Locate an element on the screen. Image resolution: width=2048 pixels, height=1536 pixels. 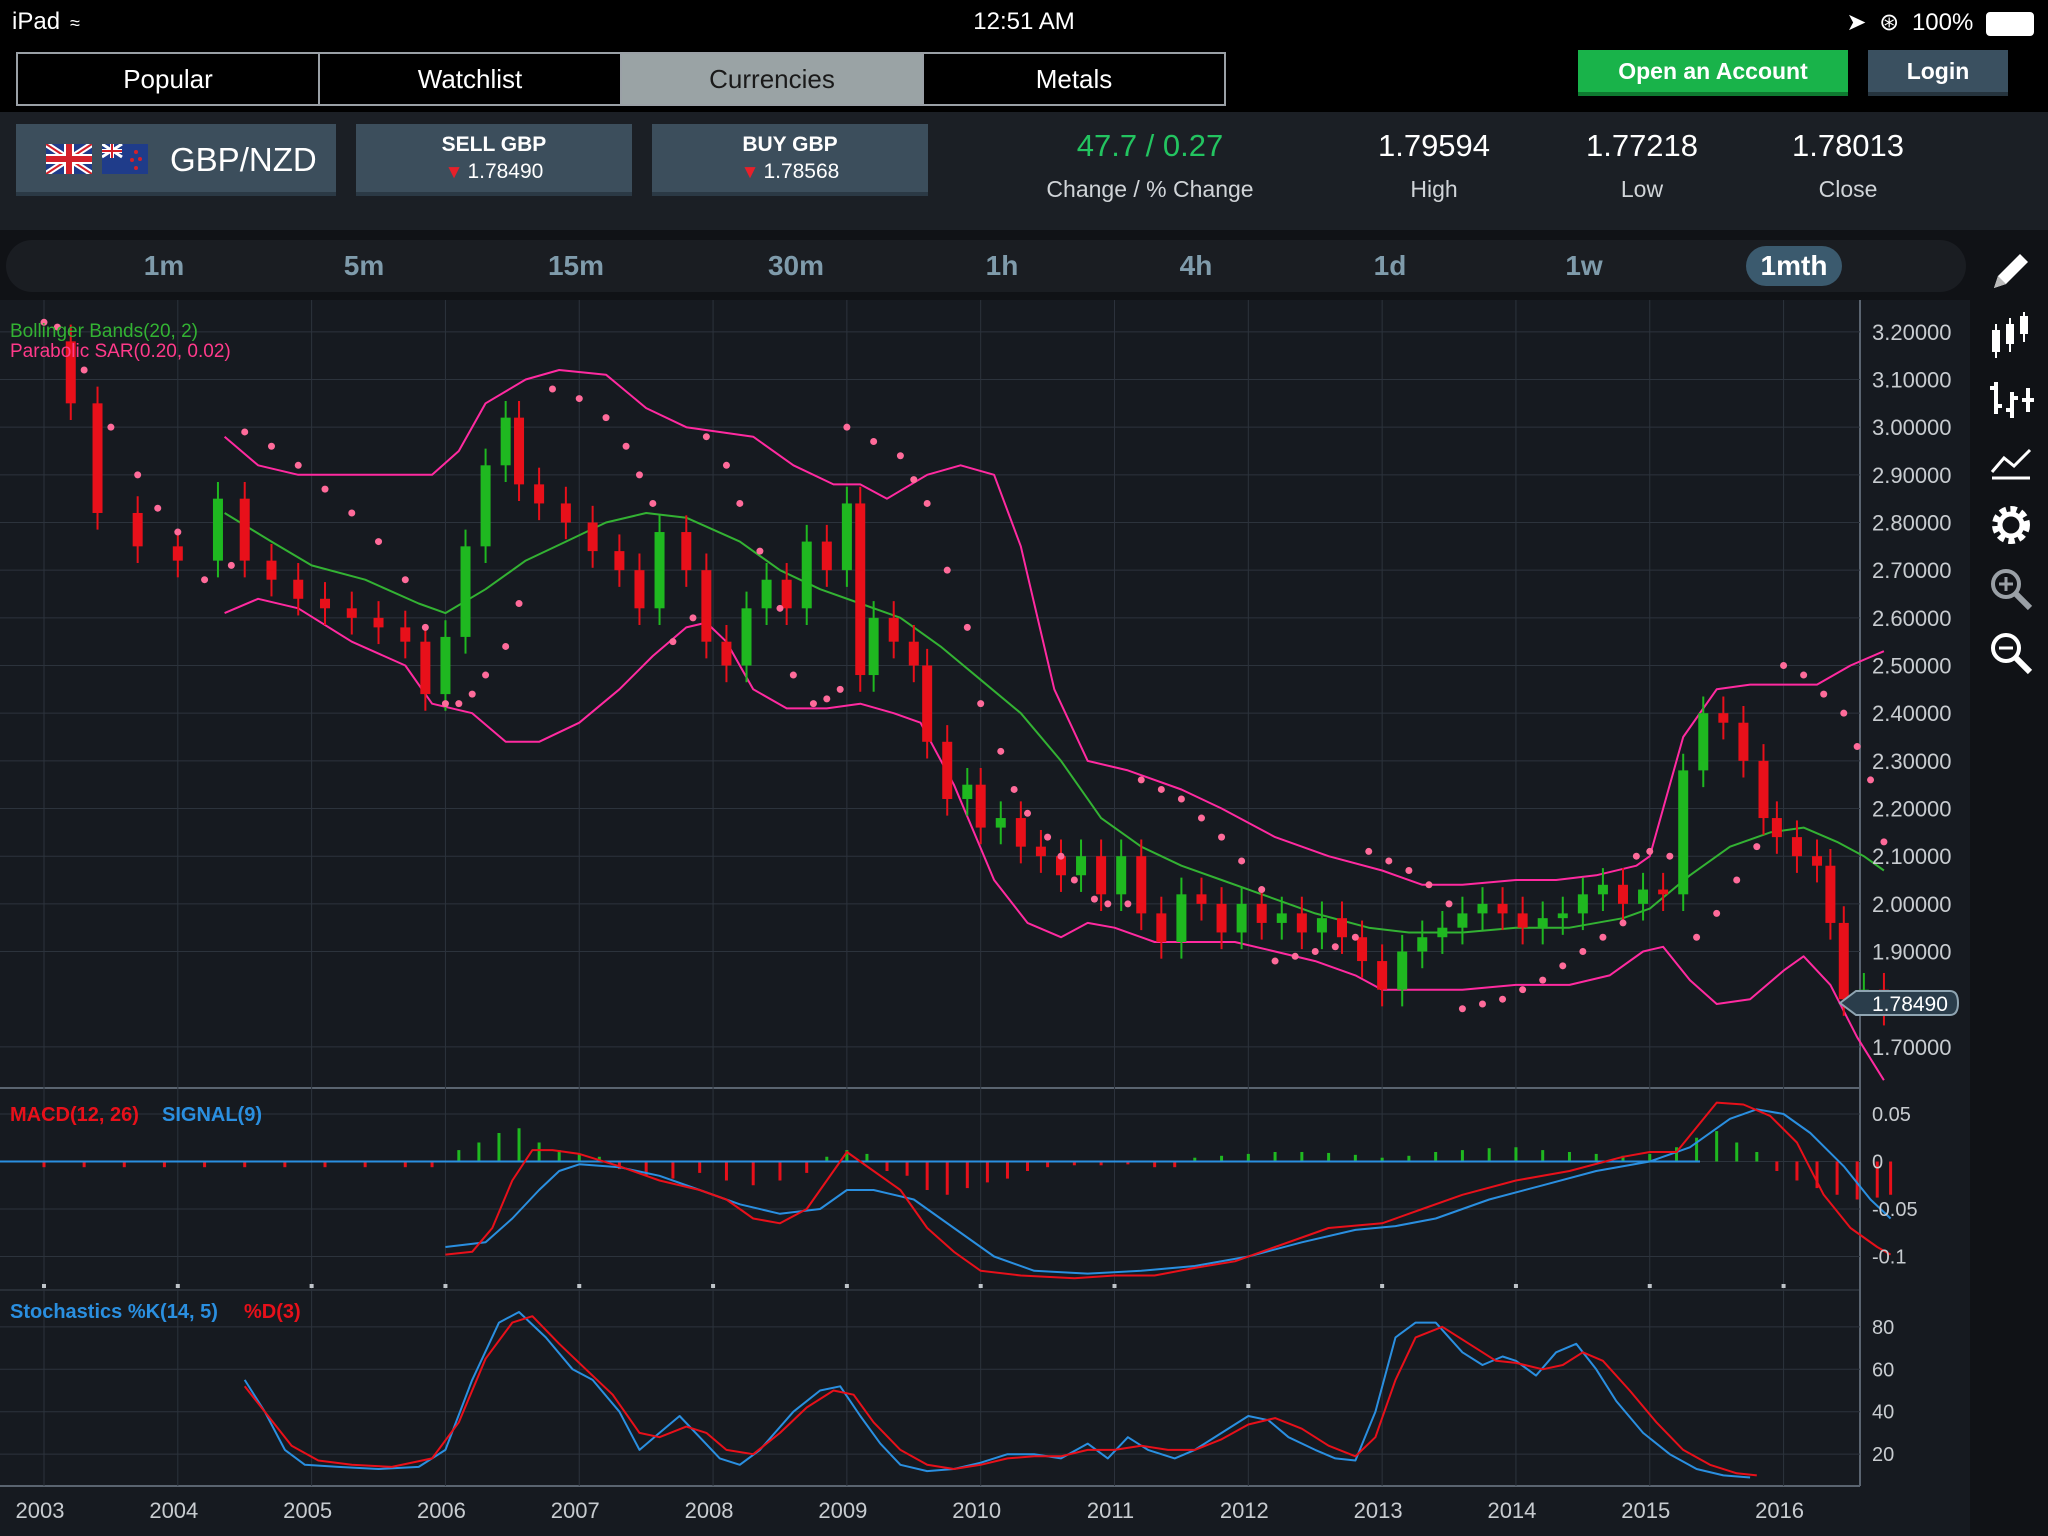
gear-icon is located at coordinates (2011, 525).